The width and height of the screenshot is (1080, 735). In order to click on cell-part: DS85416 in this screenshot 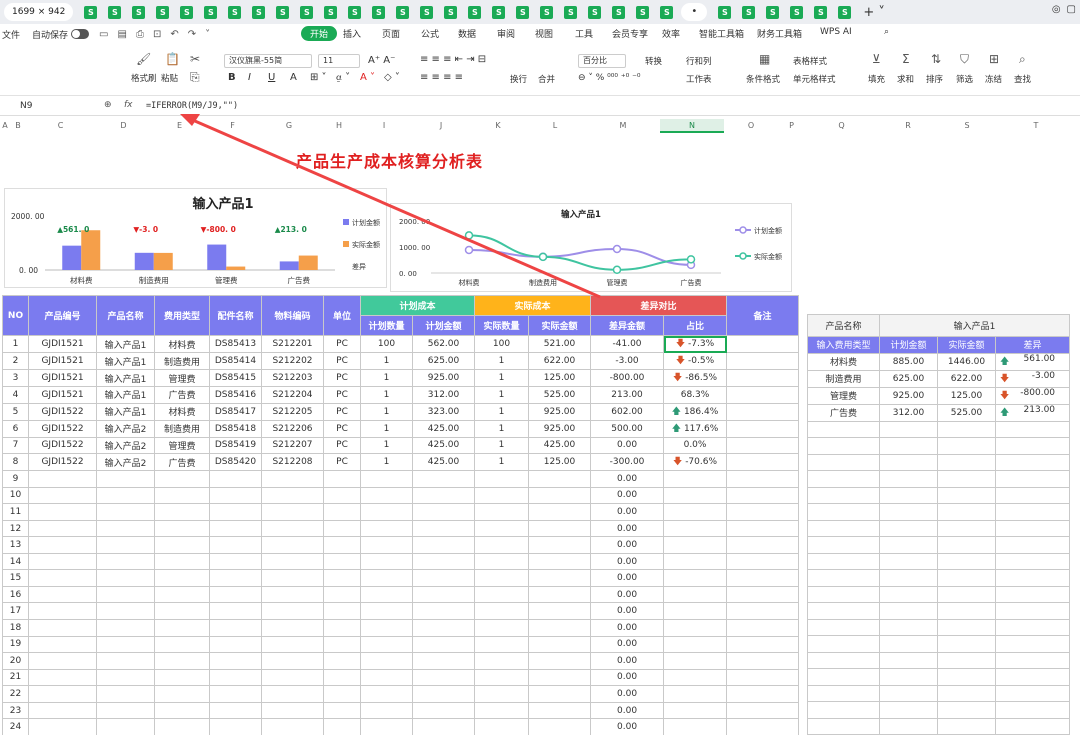, I will do `click(235, 395)`.